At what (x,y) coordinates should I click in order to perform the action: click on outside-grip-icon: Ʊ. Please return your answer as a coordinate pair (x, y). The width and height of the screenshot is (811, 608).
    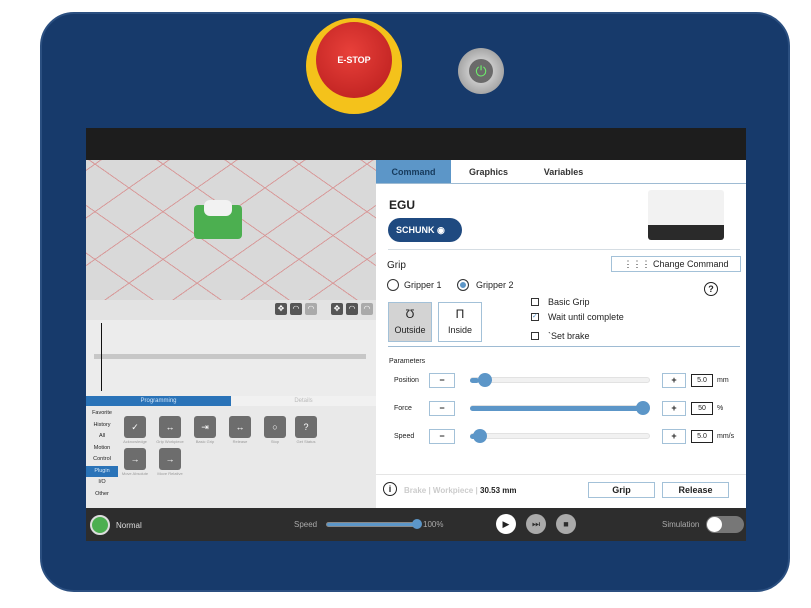
    Looking at the image, I should click on (410, 314).